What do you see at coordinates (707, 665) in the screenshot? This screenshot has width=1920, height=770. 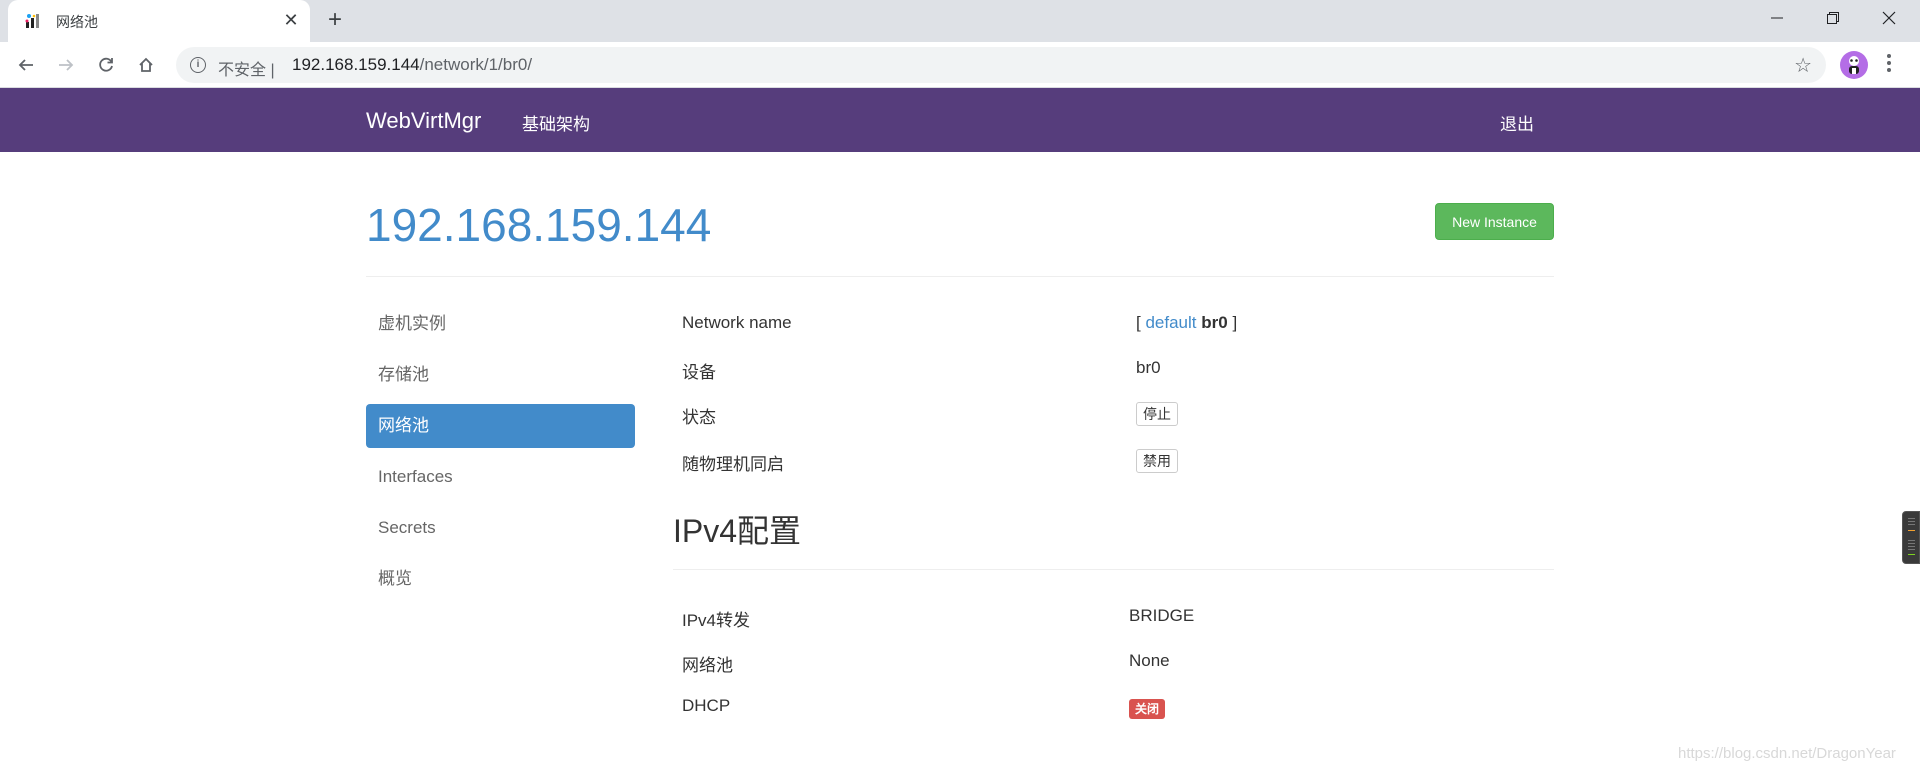 I see `ipv4-network-label: 网络池` at bounding box center [707, 665].